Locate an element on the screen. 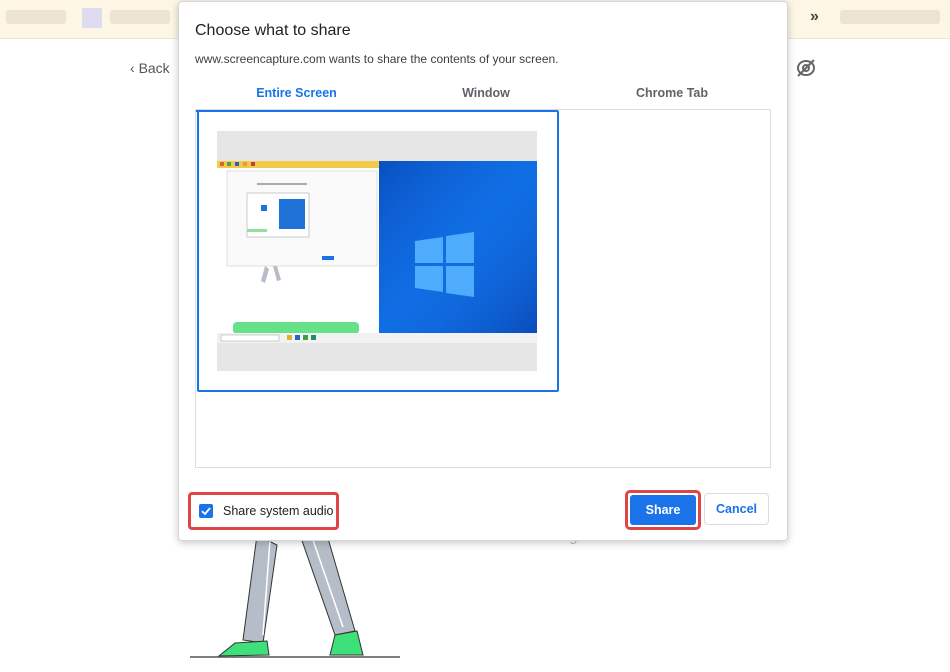 The width and height of the screenshot is (950, 672). back-link: ‹ Back is located at coordinates (150, 68).